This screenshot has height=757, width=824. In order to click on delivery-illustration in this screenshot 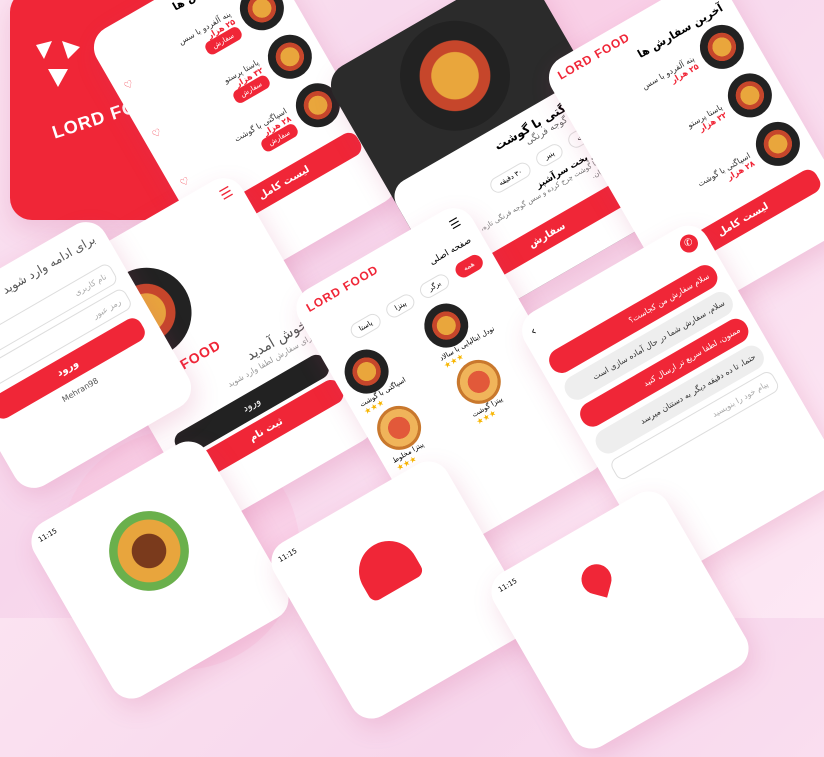, I will do `click(386, 566)`.